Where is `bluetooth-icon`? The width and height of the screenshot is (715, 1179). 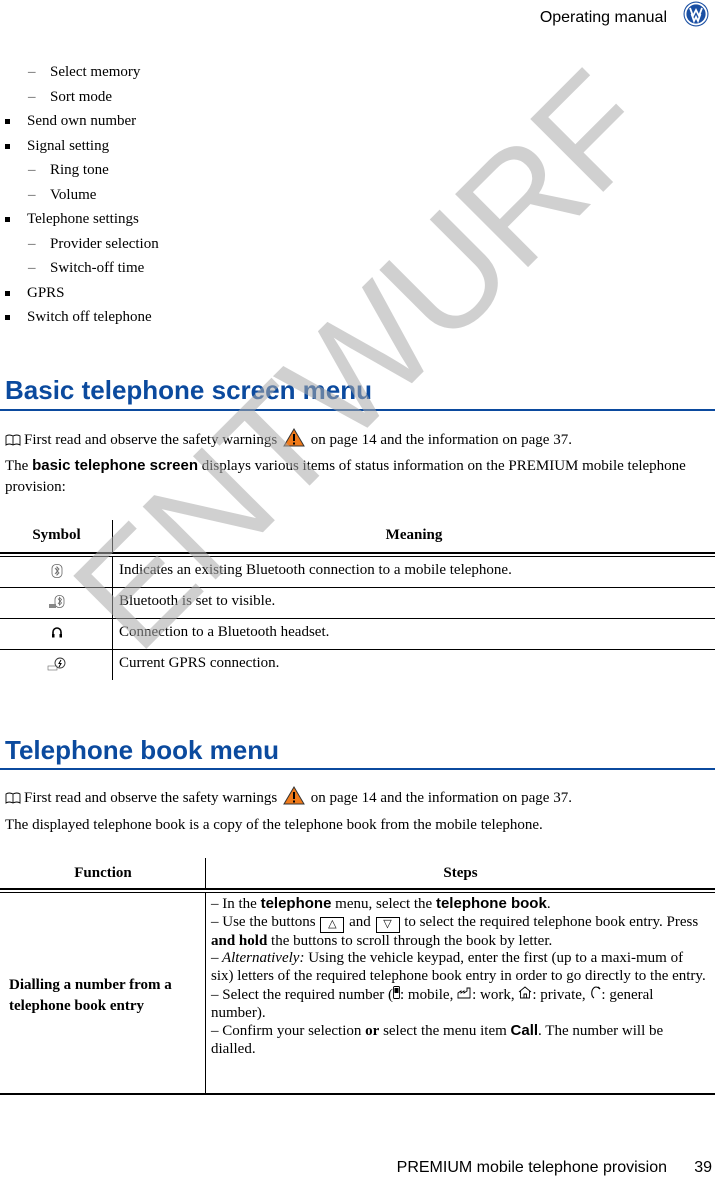
bluetooth-icon is located at coordinates (56, 571).